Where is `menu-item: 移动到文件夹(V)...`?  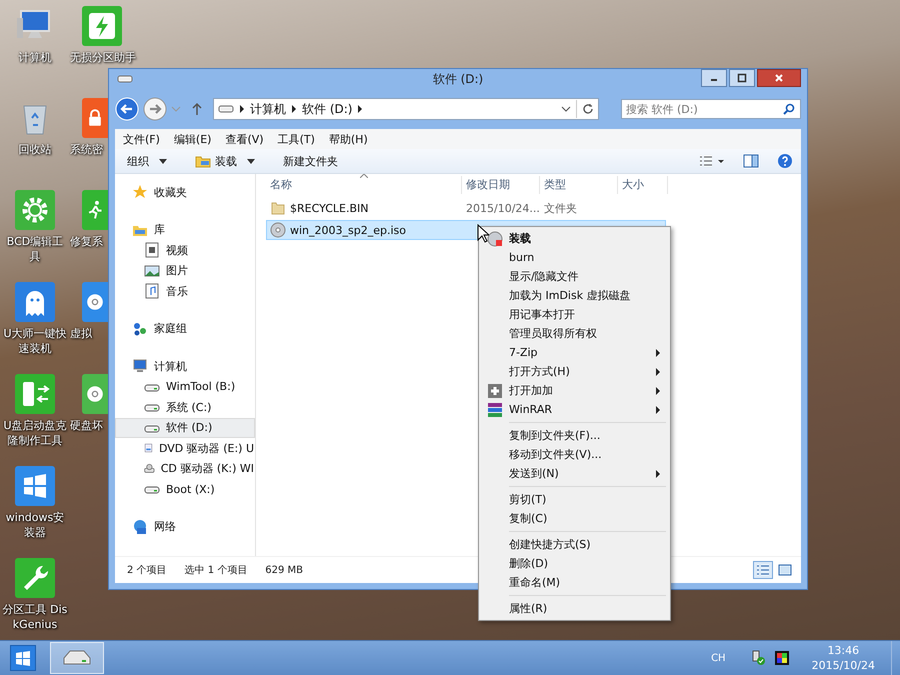
menu-item: 移动到文件夹(V)... is located at coordinates (574, 454).